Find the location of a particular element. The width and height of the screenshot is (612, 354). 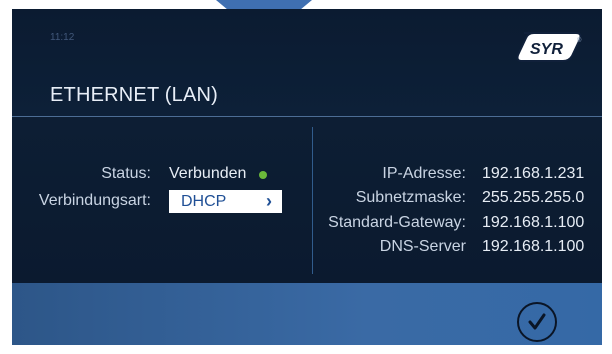

status-label: Status: is located at coordinates (126, 173).